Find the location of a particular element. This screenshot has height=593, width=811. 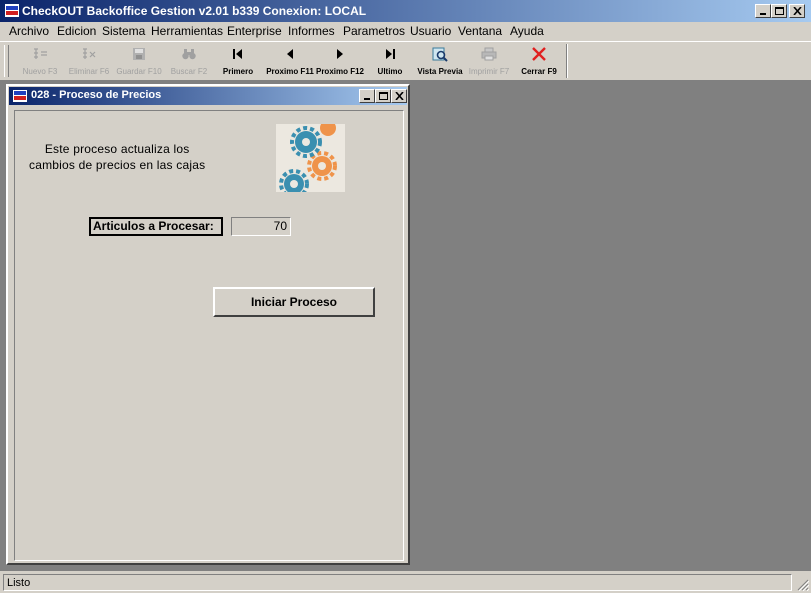

menu-herramientas: Herramientas is located at coordinates (187, 31).